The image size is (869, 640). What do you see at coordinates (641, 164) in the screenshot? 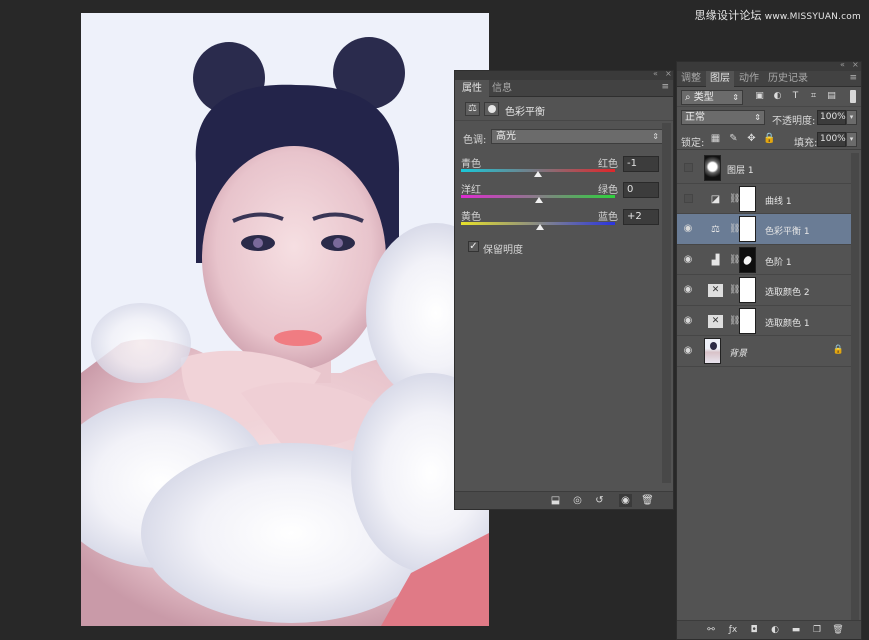
I see `slider-value-field: -1` at bounding box center [641, 164].